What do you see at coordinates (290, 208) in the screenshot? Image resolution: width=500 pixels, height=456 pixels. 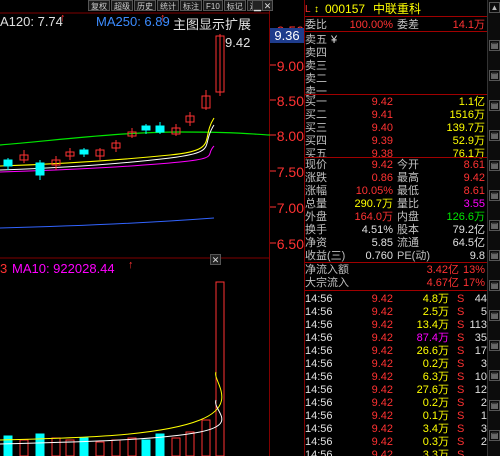 I see `price-axis-tick: 7.00` at bounding box center [290, 208].